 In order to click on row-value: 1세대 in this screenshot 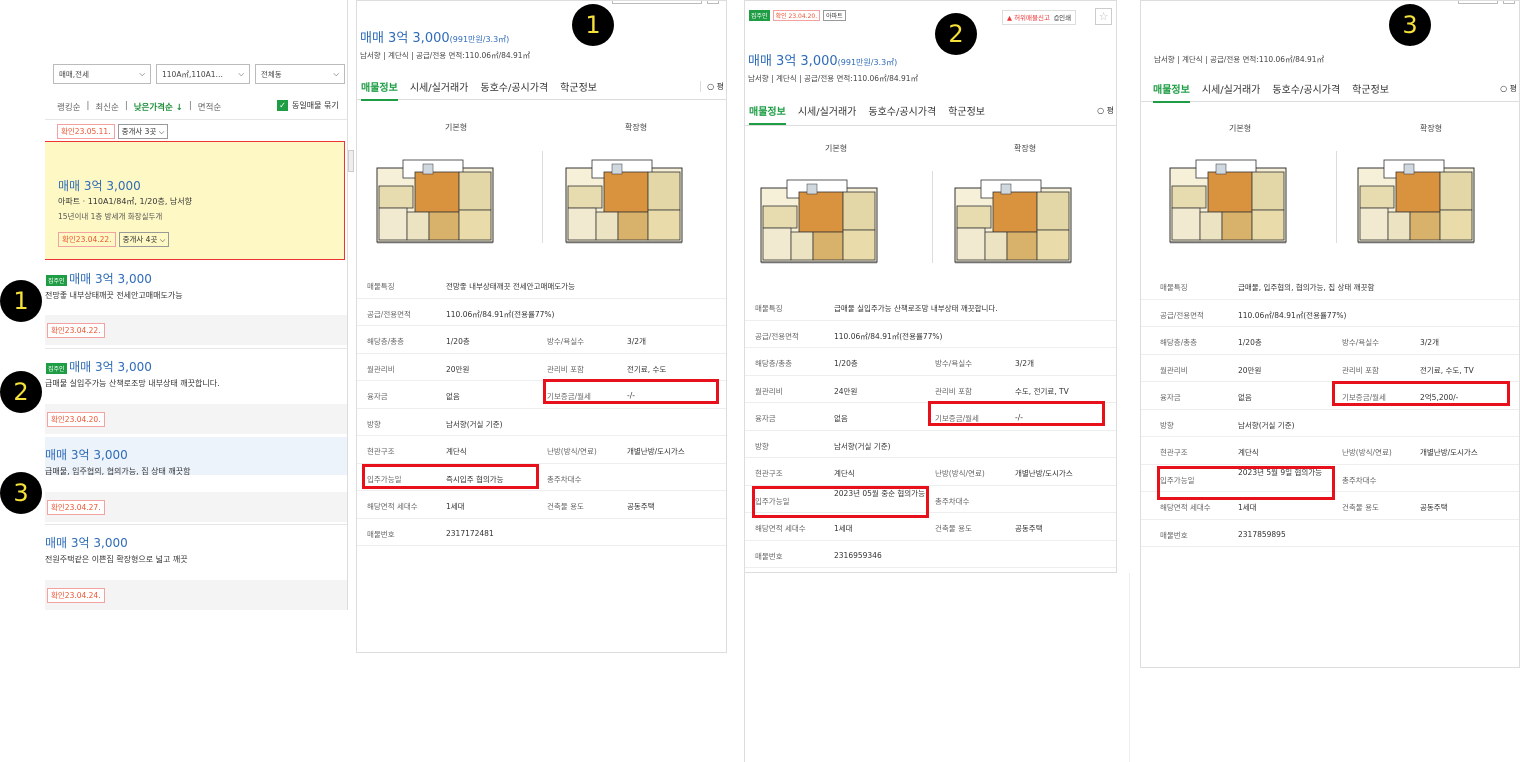, I will do `click(455, 506)`.